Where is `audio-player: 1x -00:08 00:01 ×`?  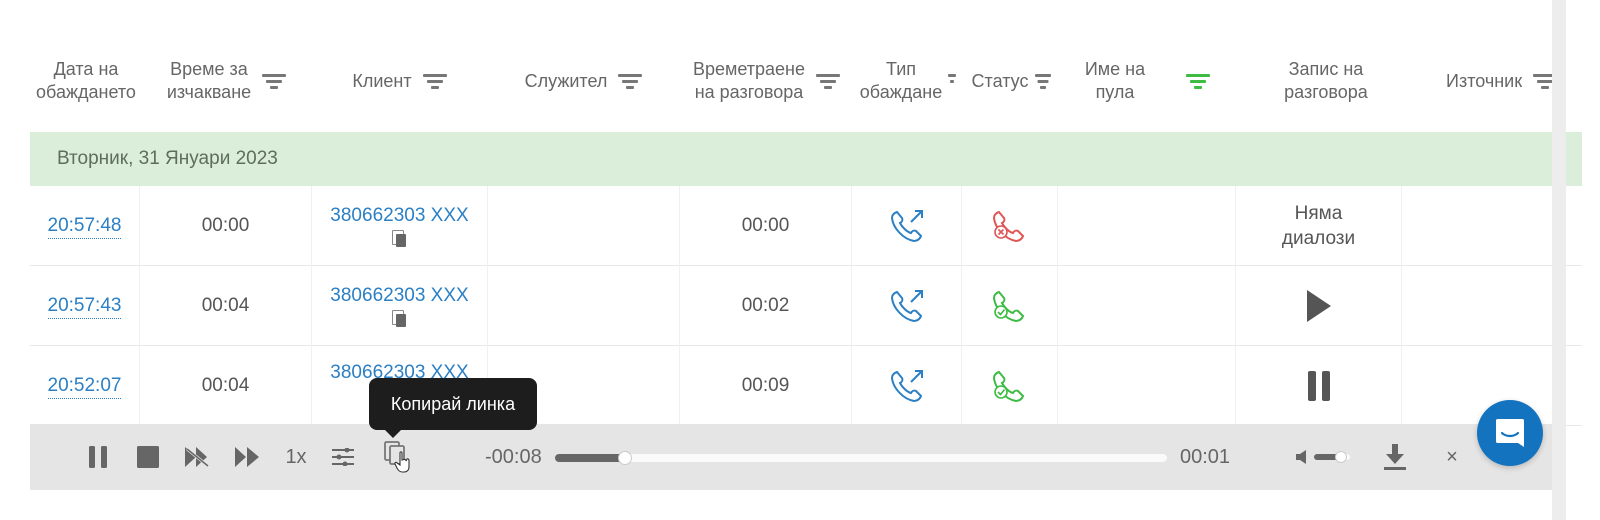
audio-player: 1x -00:08 00:01 × is located at coordinates (791, 457).